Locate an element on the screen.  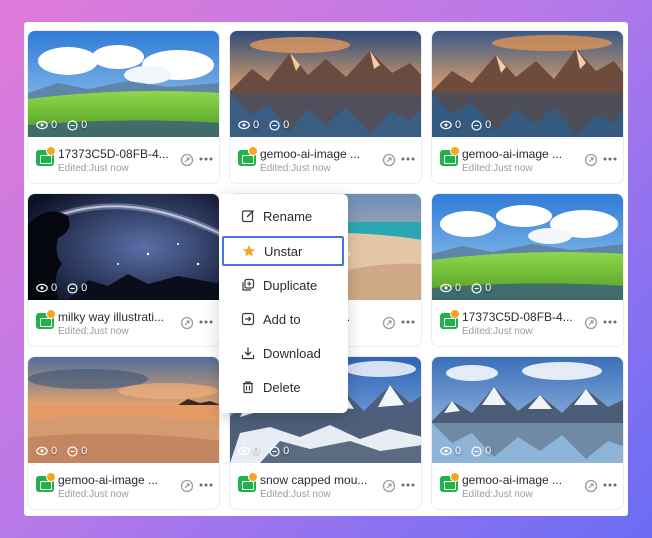
menu-item-add-to: Add to is located at coordinates (283, 319).